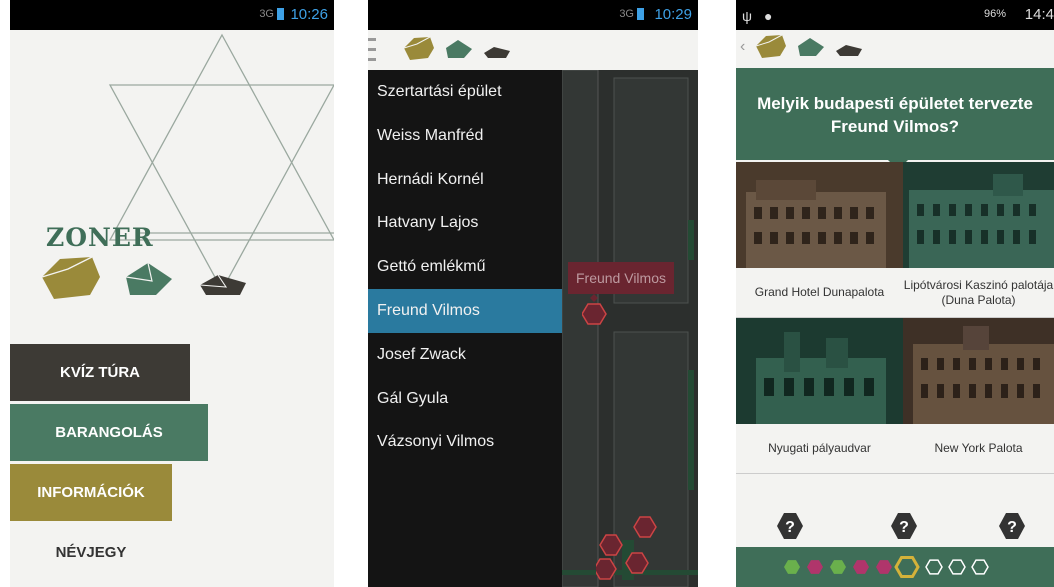 The height and width of the screenshot is (587, 1054). Describe the element at coordinates (533, 50) in the screenshot. I see `app-bar` at that location.